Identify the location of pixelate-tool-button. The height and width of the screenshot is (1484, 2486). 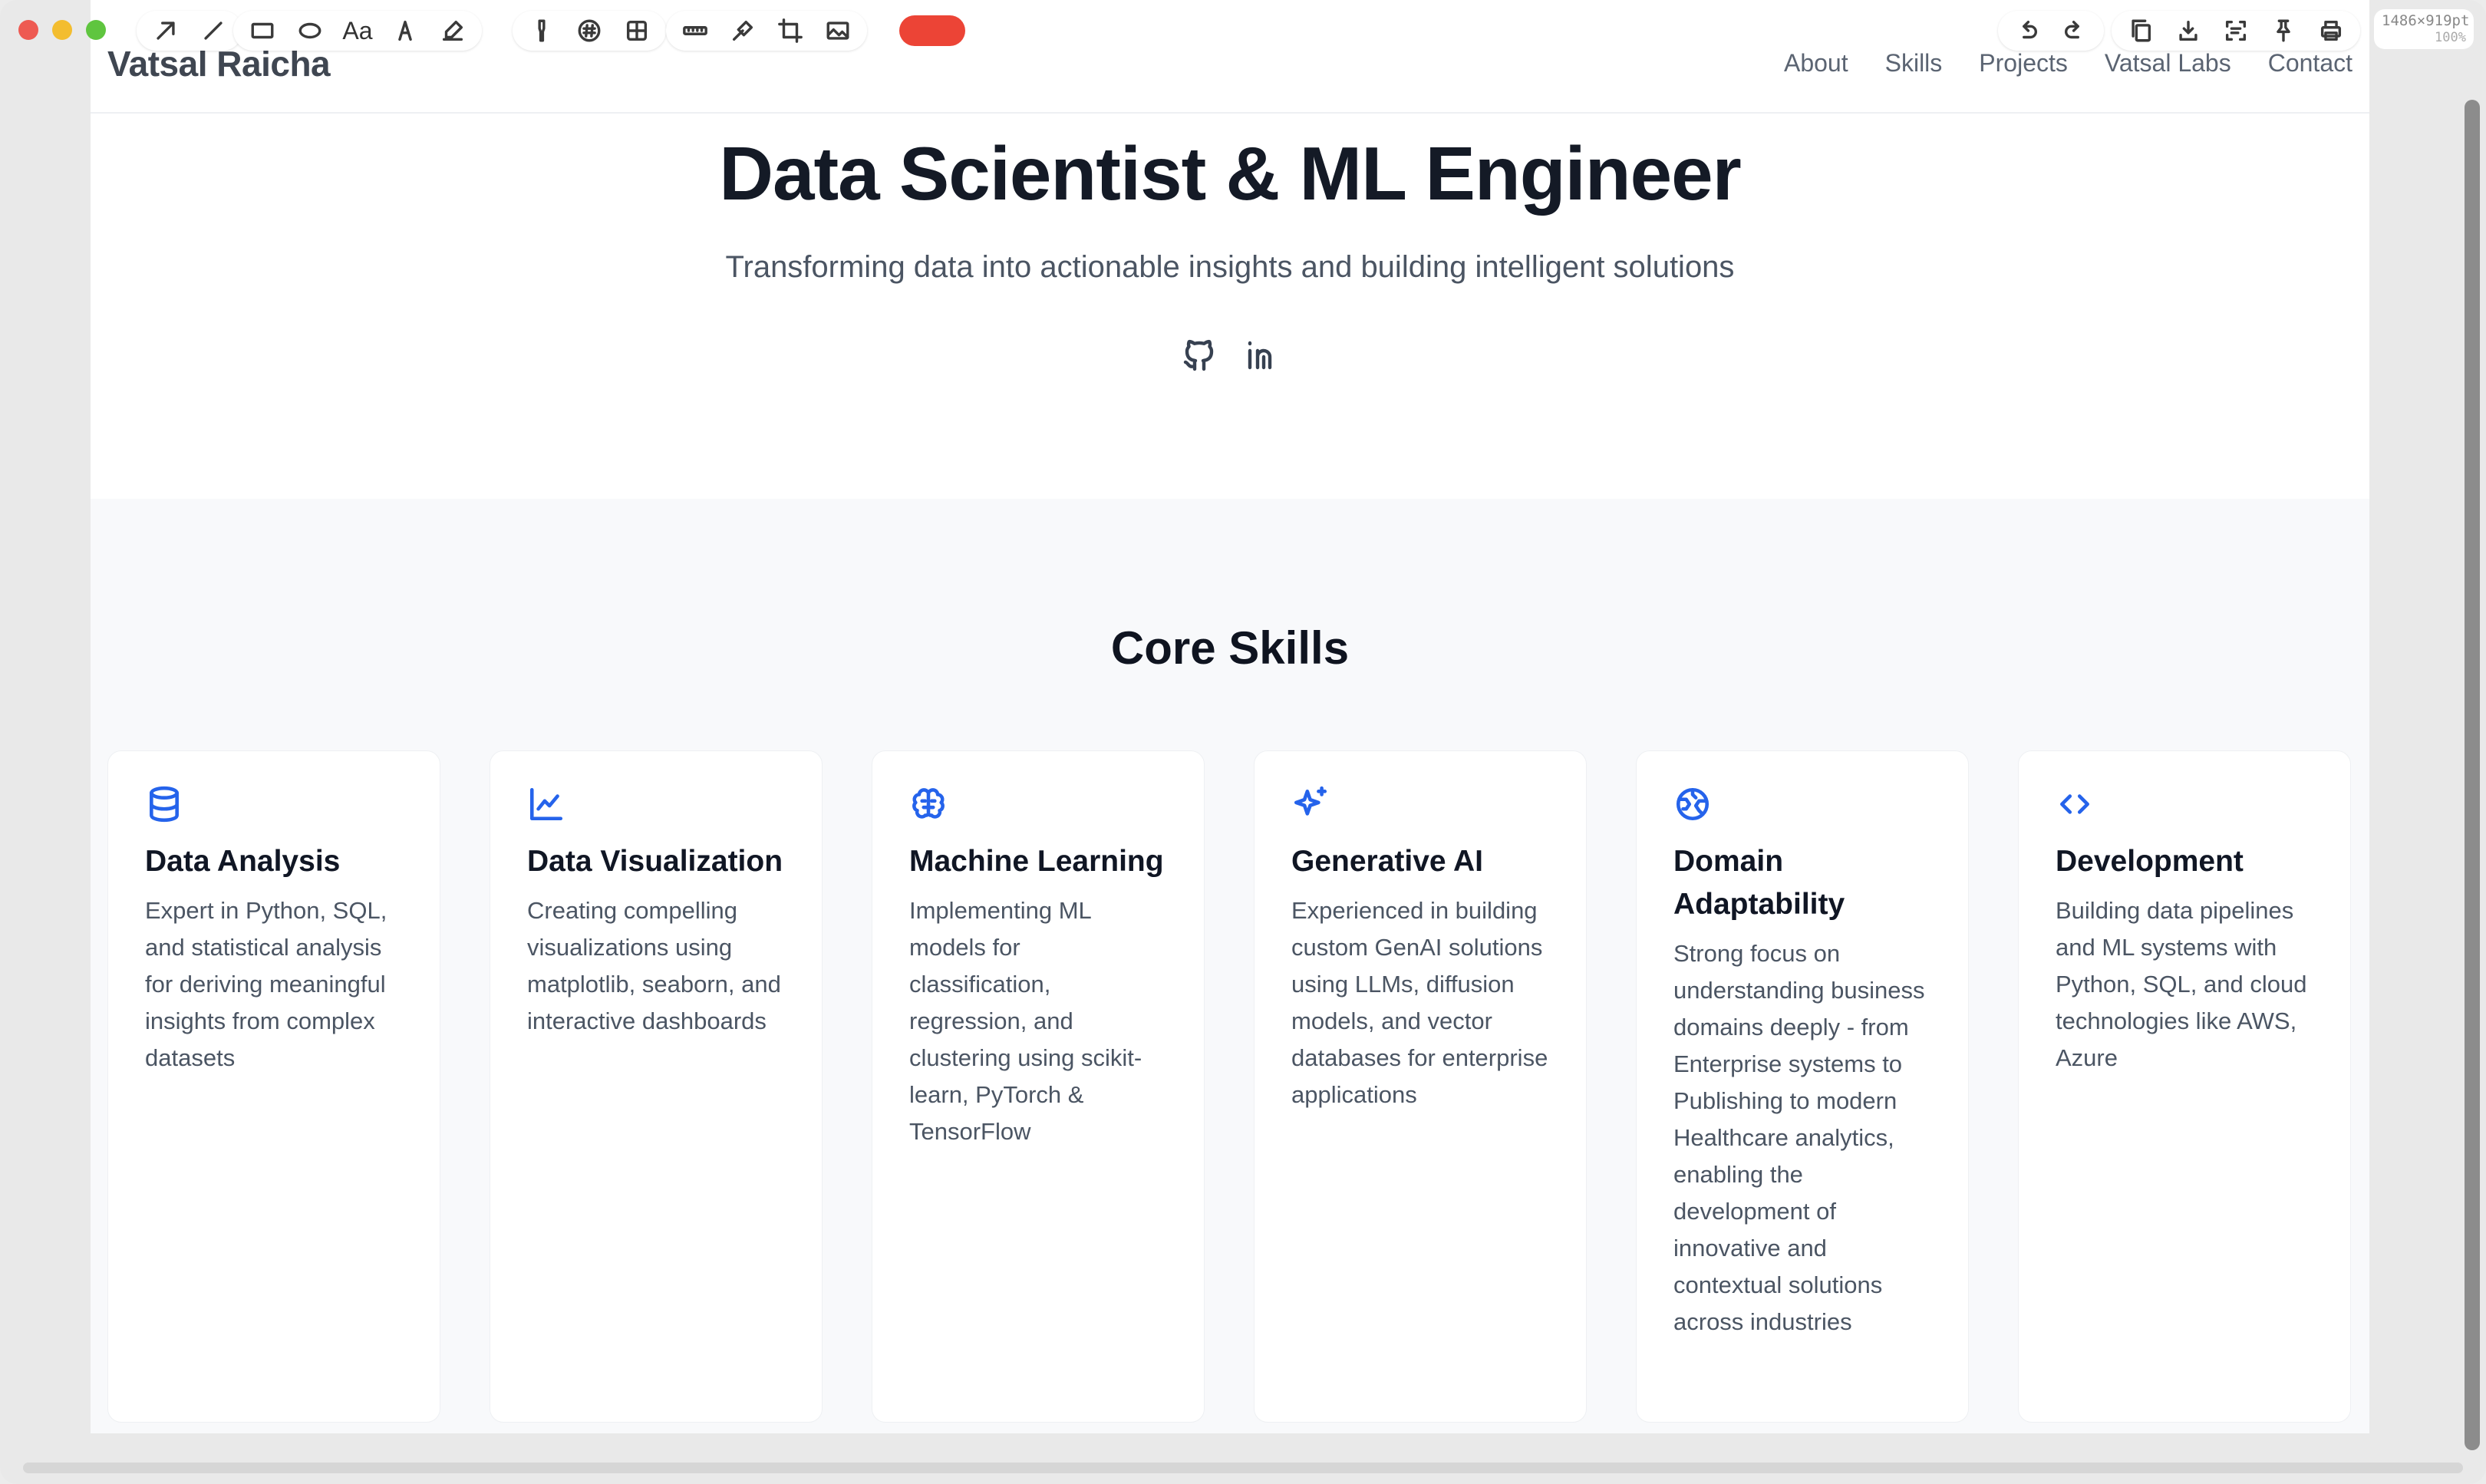
(637, 31).